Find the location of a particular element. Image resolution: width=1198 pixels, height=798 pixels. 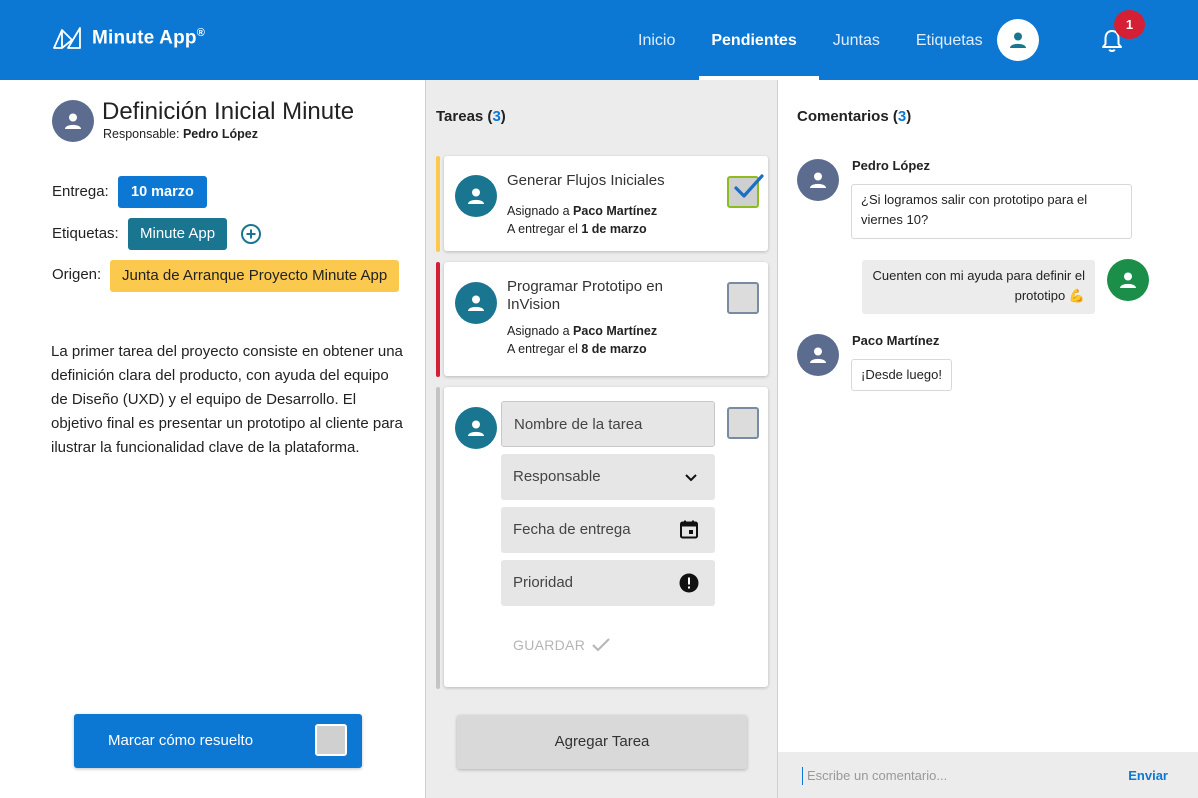

minute-logo-icon is located at coordinates (67, 38).